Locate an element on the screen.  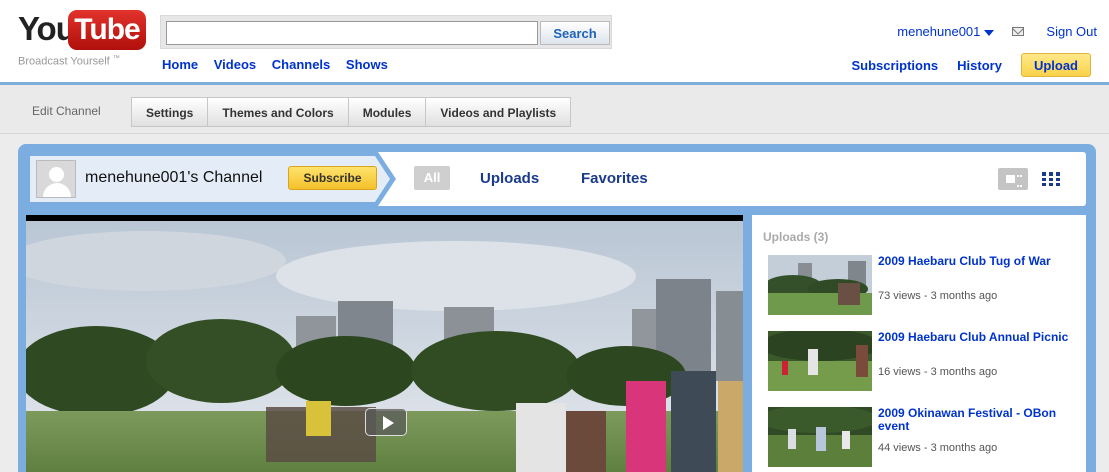
tab-videos-and-playlists: Videos and Playlists is located at coordinates (498, 112).